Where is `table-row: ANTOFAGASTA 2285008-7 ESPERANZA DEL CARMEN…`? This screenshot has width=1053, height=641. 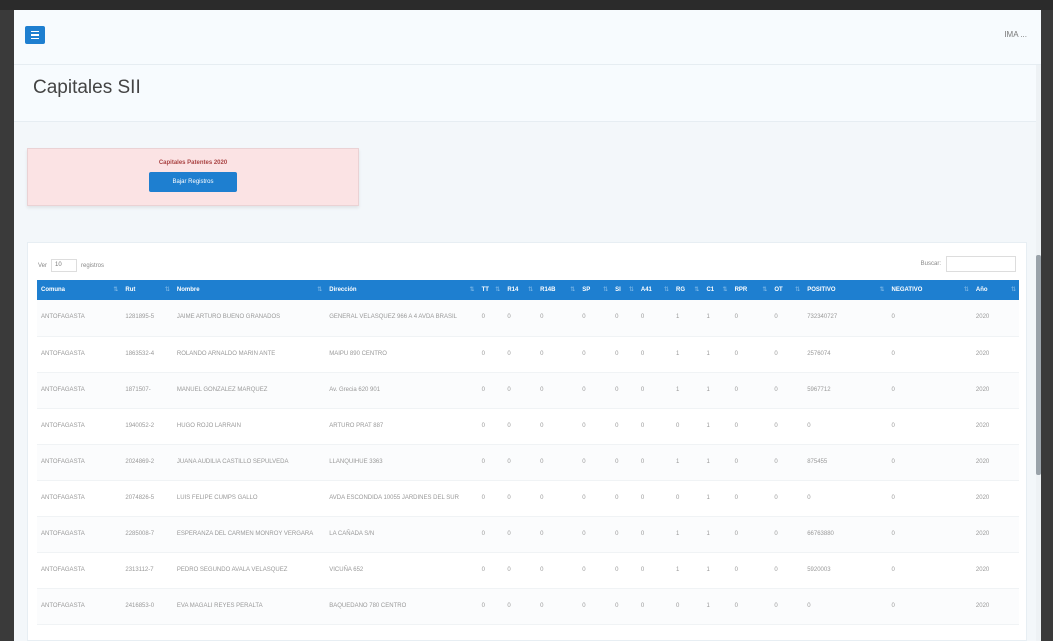
table-row: ANTOFAGASTA 2285008-7 ESPERANZA DEL CARMEN… is located at coordinates (528, 534).